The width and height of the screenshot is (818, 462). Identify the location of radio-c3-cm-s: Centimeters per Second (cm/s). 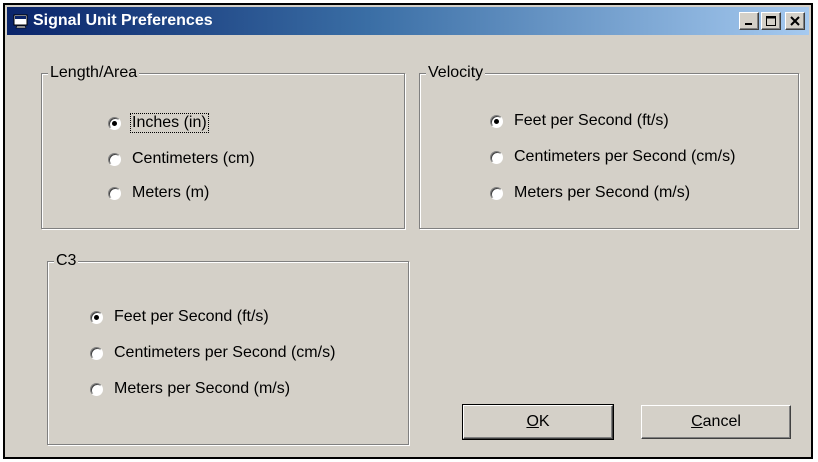
(213, 353).